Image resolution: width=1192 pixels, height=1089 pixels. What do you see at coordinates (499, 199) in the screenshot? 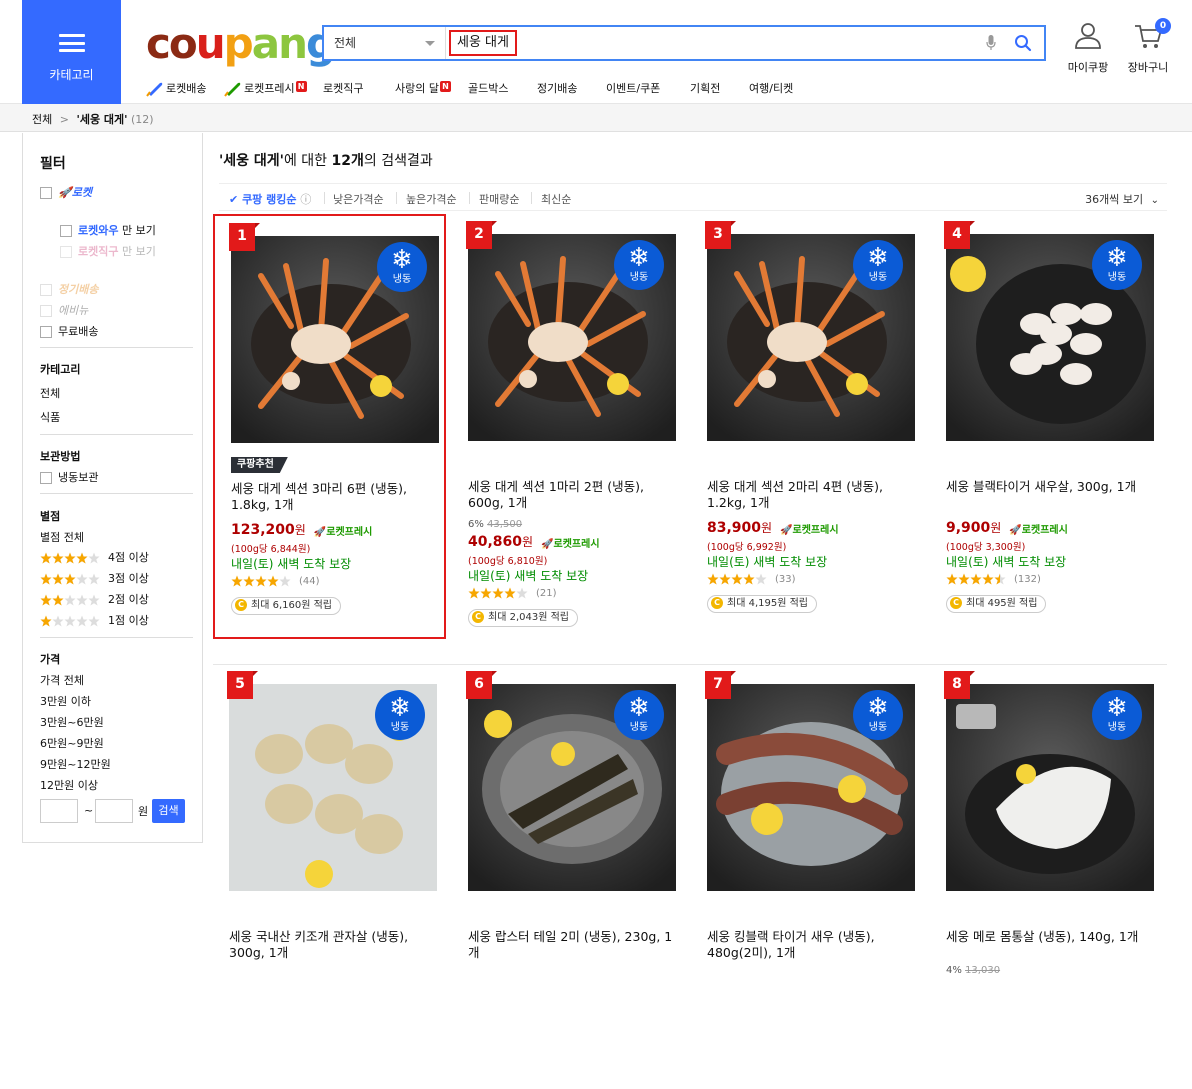
I see `sort-sales: 판매량순` at bounding box center [499, 199].